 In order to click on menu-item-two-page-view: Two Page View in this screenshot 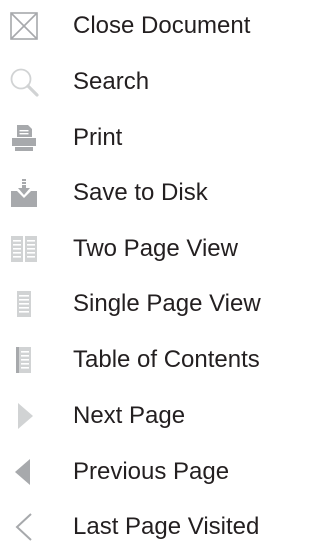, I will do `click(144, 249)`.